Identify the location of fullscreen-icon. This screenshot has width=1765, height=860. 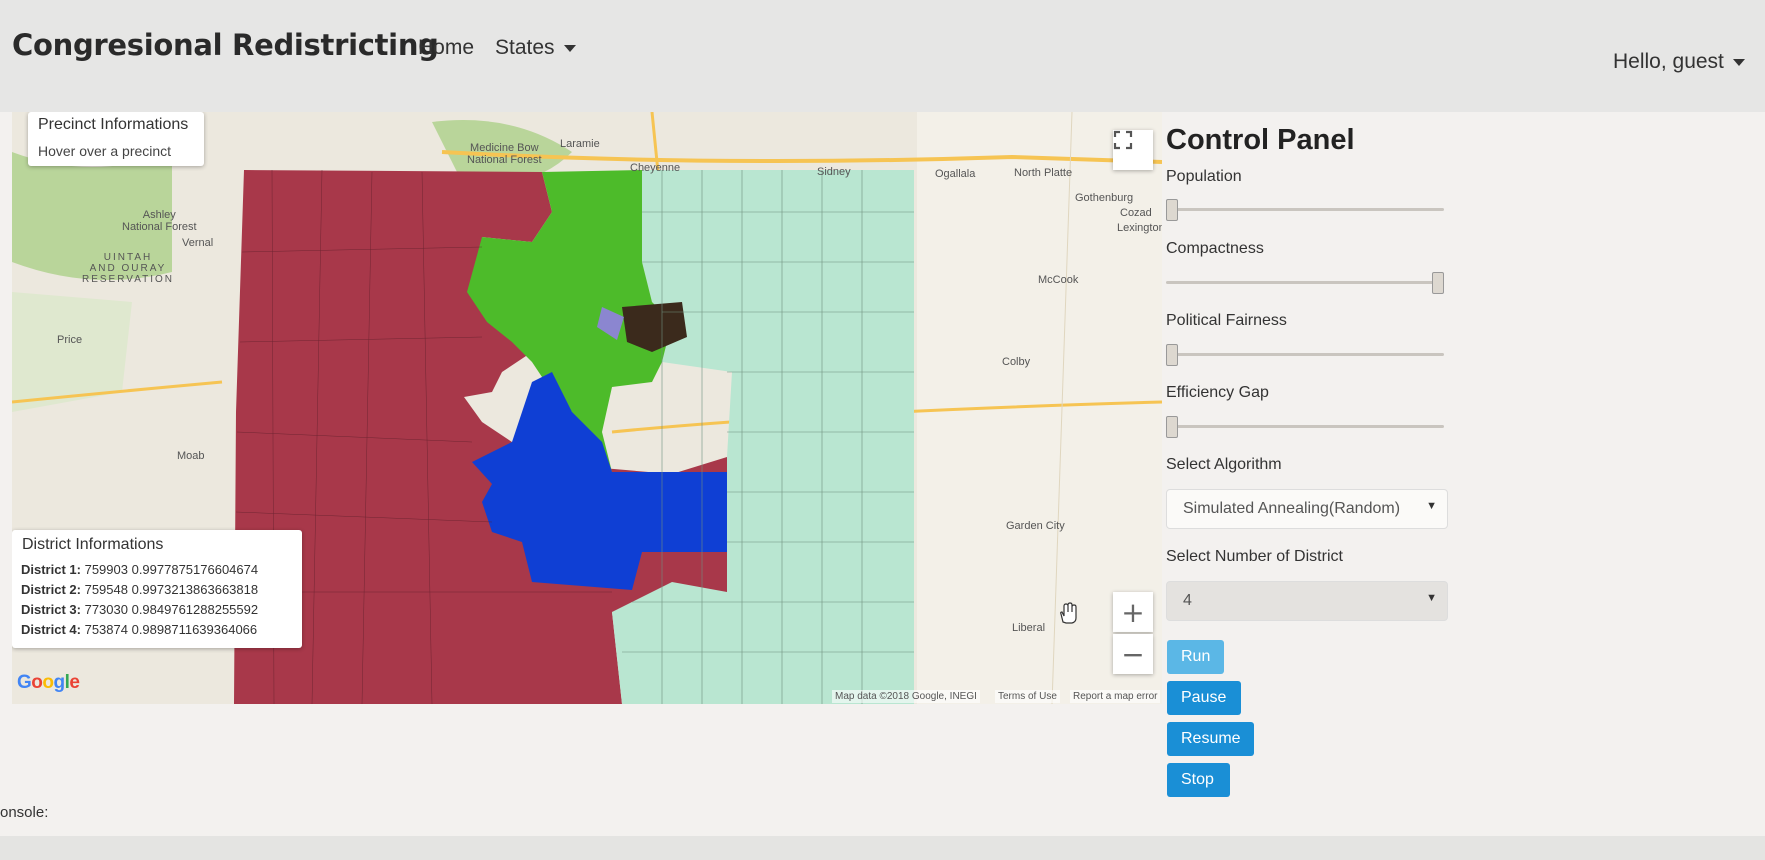
(1123, 140).